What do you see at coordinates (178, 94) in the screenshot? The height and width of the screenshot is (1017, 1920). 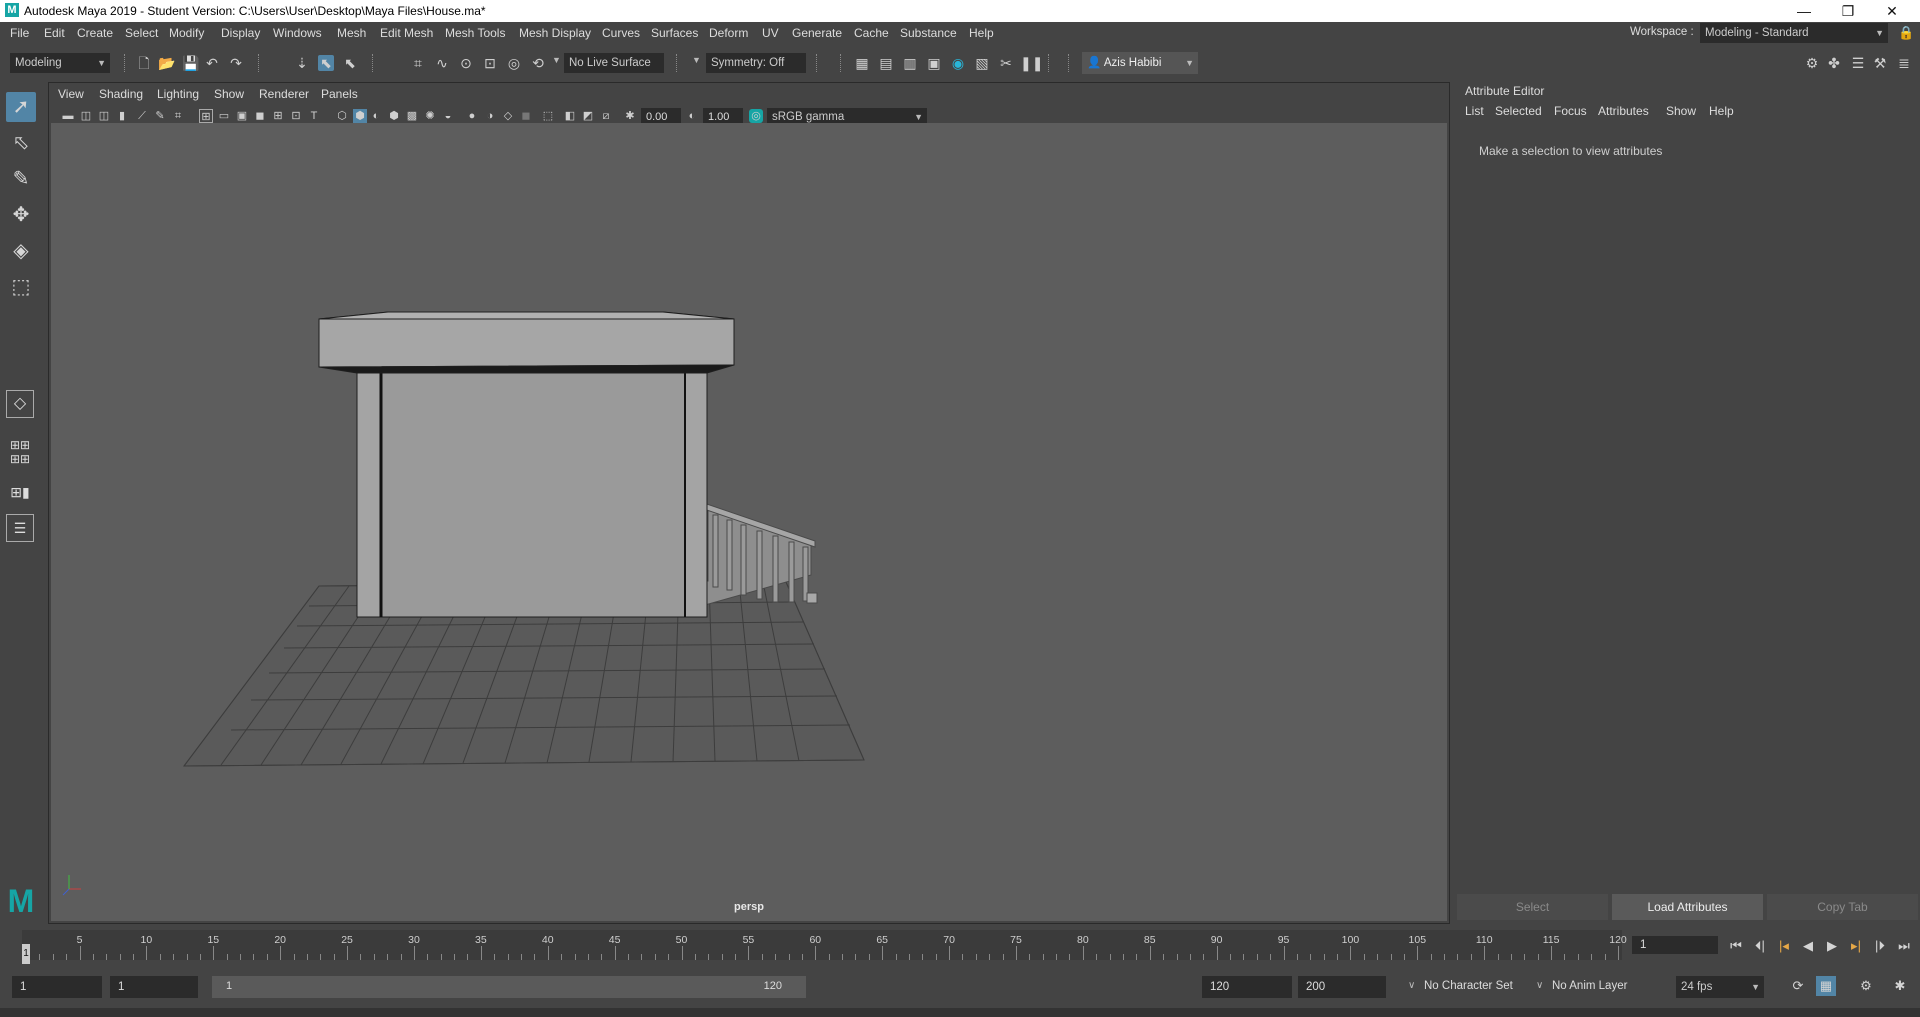 I see `panel-menu-lighting: Lighting` at bounding box center [178, 94].